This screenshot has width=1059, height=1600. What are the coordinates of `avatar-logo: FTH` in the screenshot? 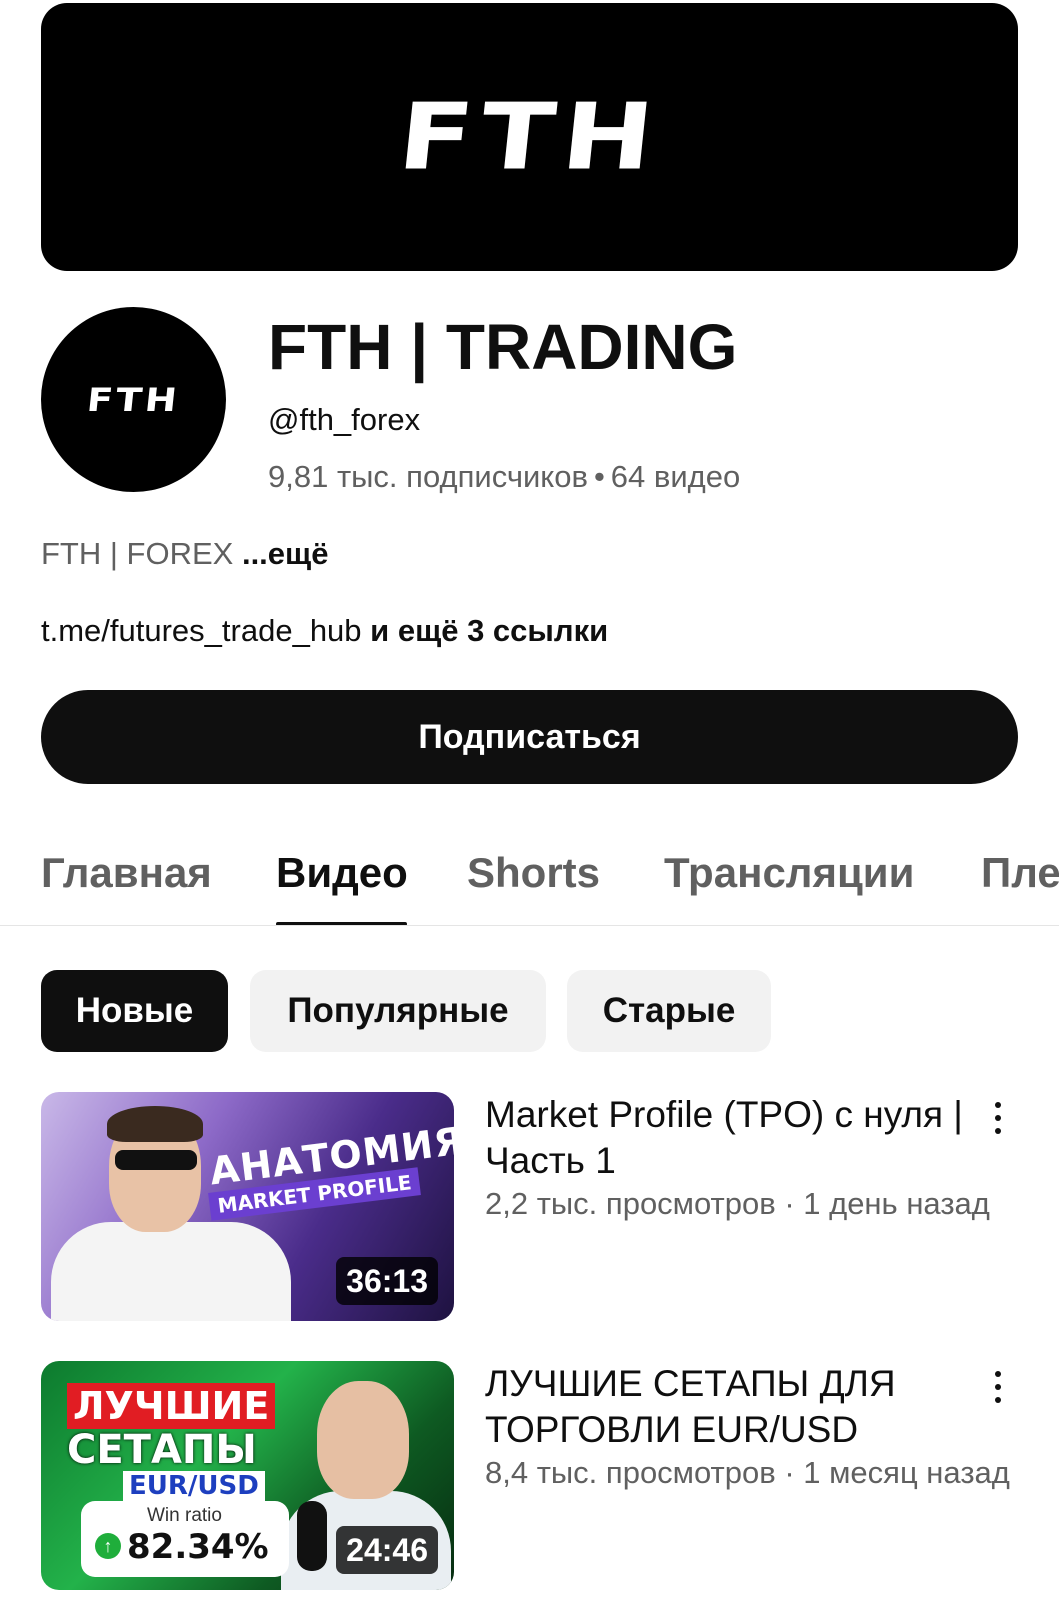 It's located at (133, 399).